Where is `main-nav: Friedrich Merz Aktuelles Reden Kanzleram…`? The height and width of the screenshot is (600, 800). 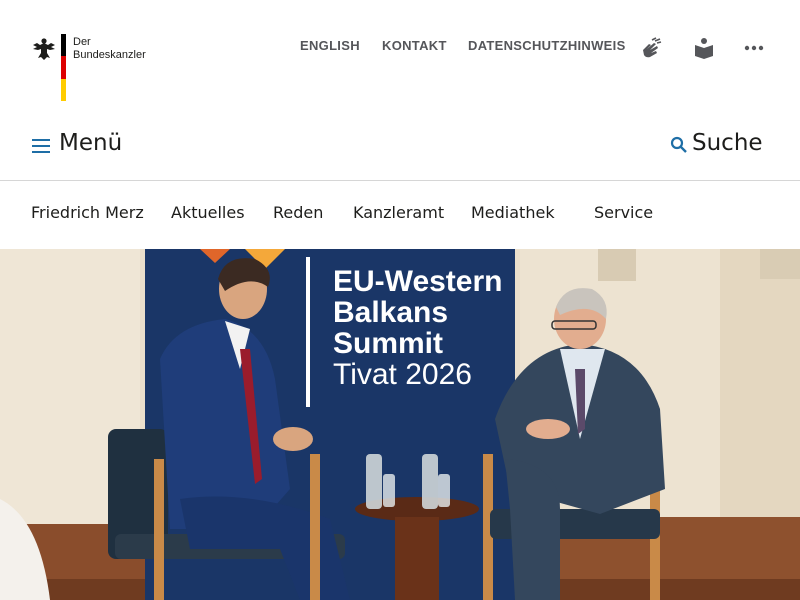
main-nav: Friedrich Merz Aktuelles Reden Kanzleram… is located at coordinates (400, 215).